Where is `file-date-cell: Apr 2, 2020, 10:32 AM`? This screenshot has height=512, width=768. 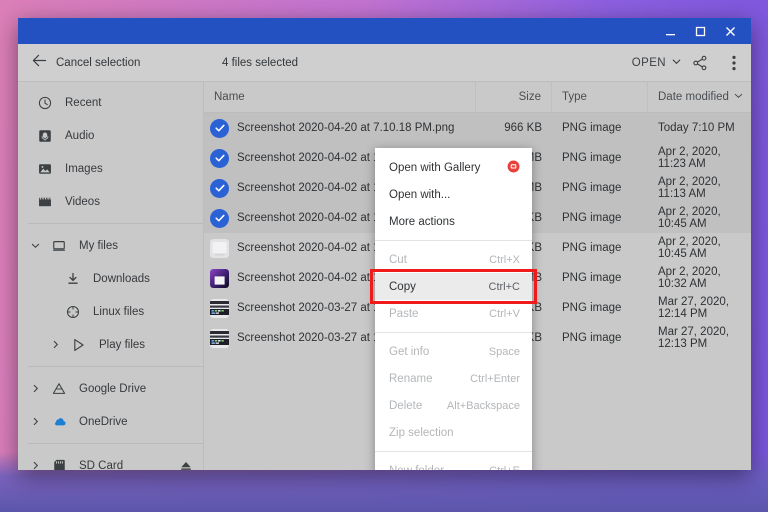
file-date-cell: Apr 2, 2020, 10:32 AM is located at coordinates (689, 278).